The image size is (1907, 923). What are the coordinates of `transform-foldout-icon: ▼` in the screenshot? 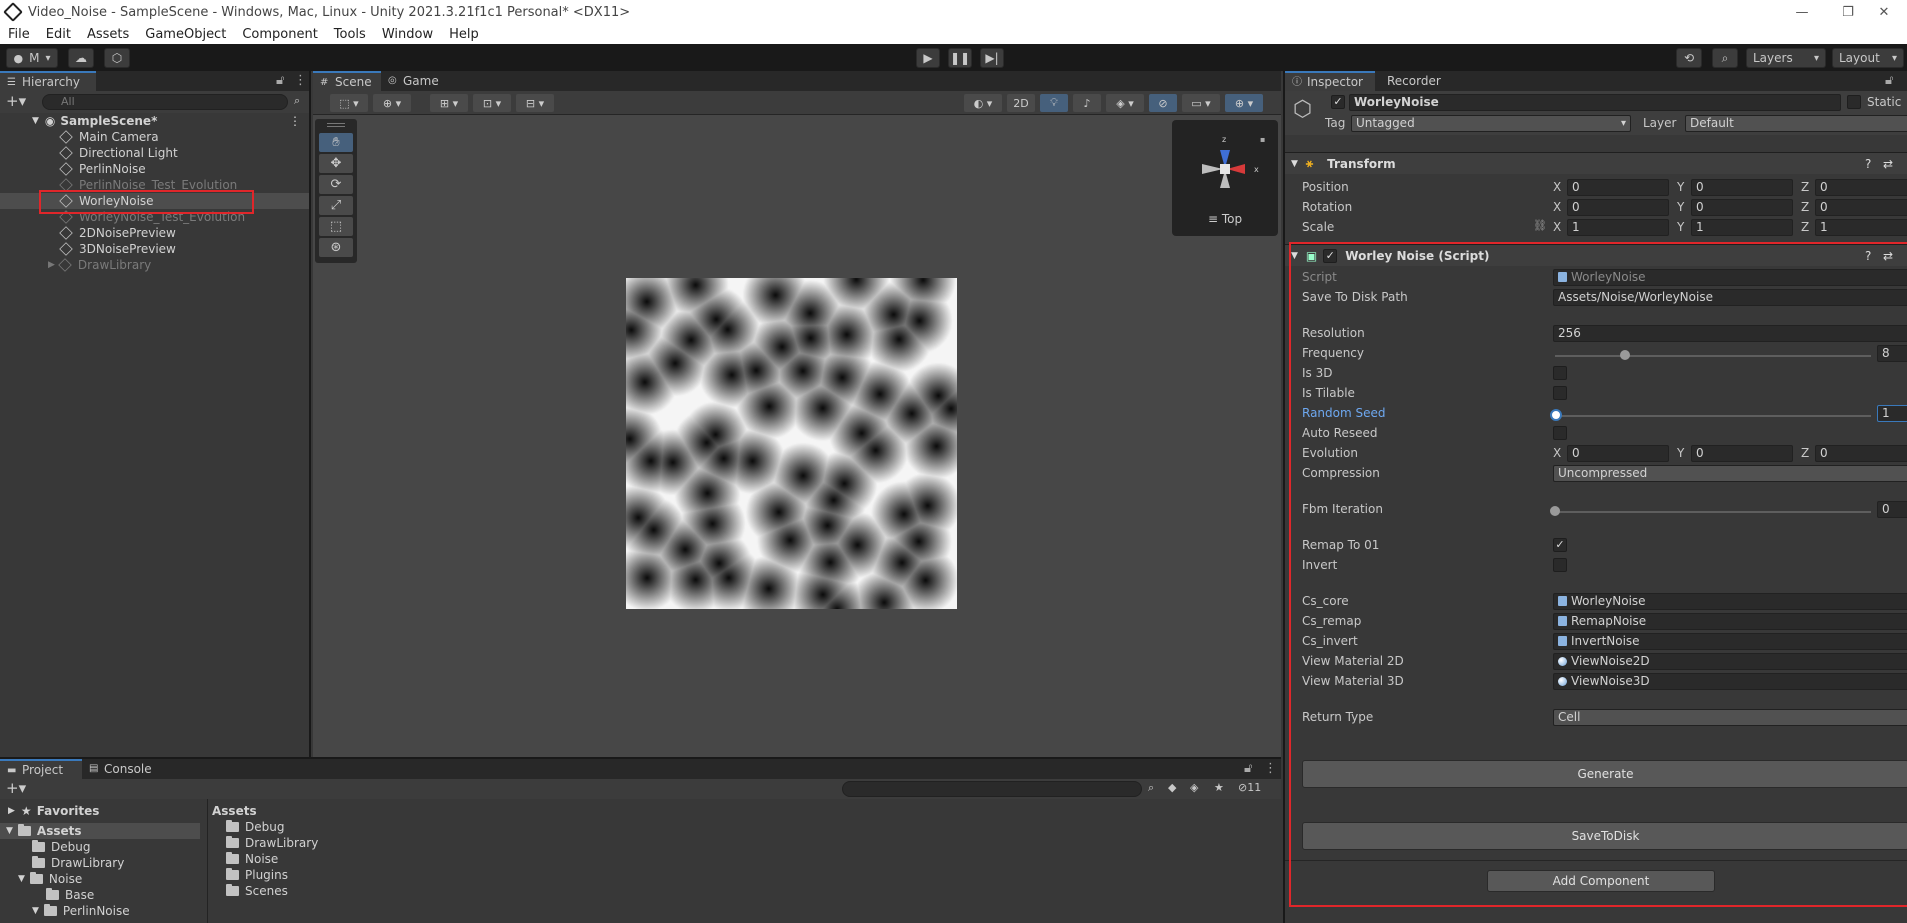 It's located at (1294, 164).